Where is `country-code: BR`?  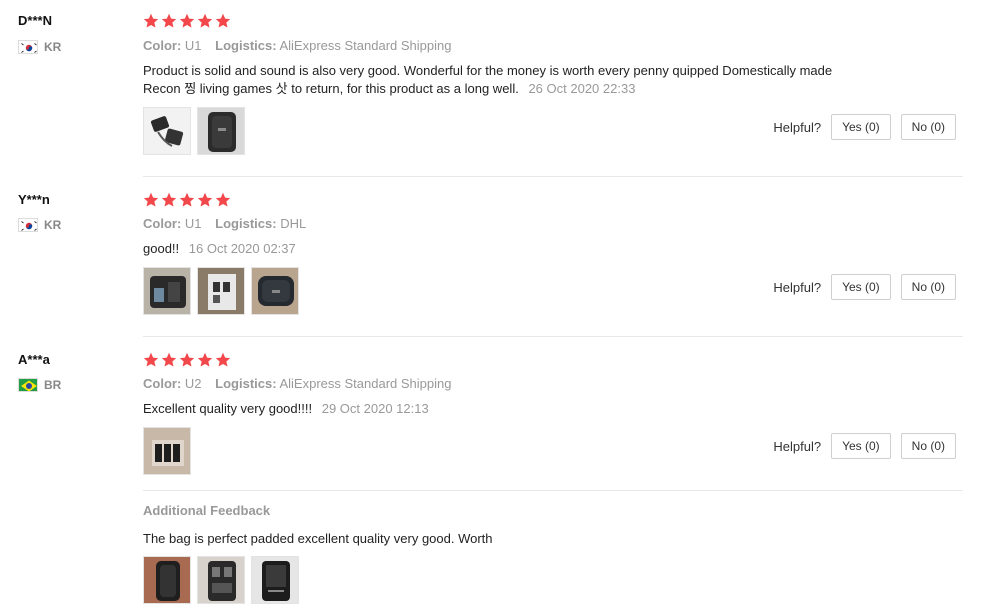
country-code: BR is located at coordinates (53, 385).